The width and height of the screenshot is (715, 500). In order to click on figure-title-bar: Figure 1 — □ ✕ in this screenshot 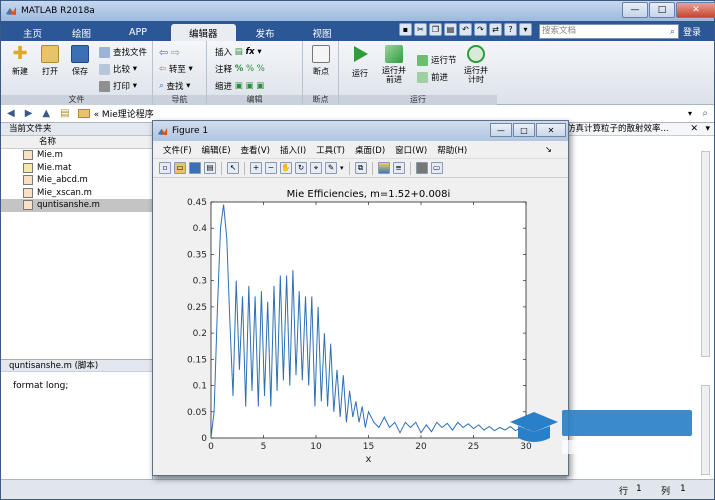, I will do `click(360, 131)`.